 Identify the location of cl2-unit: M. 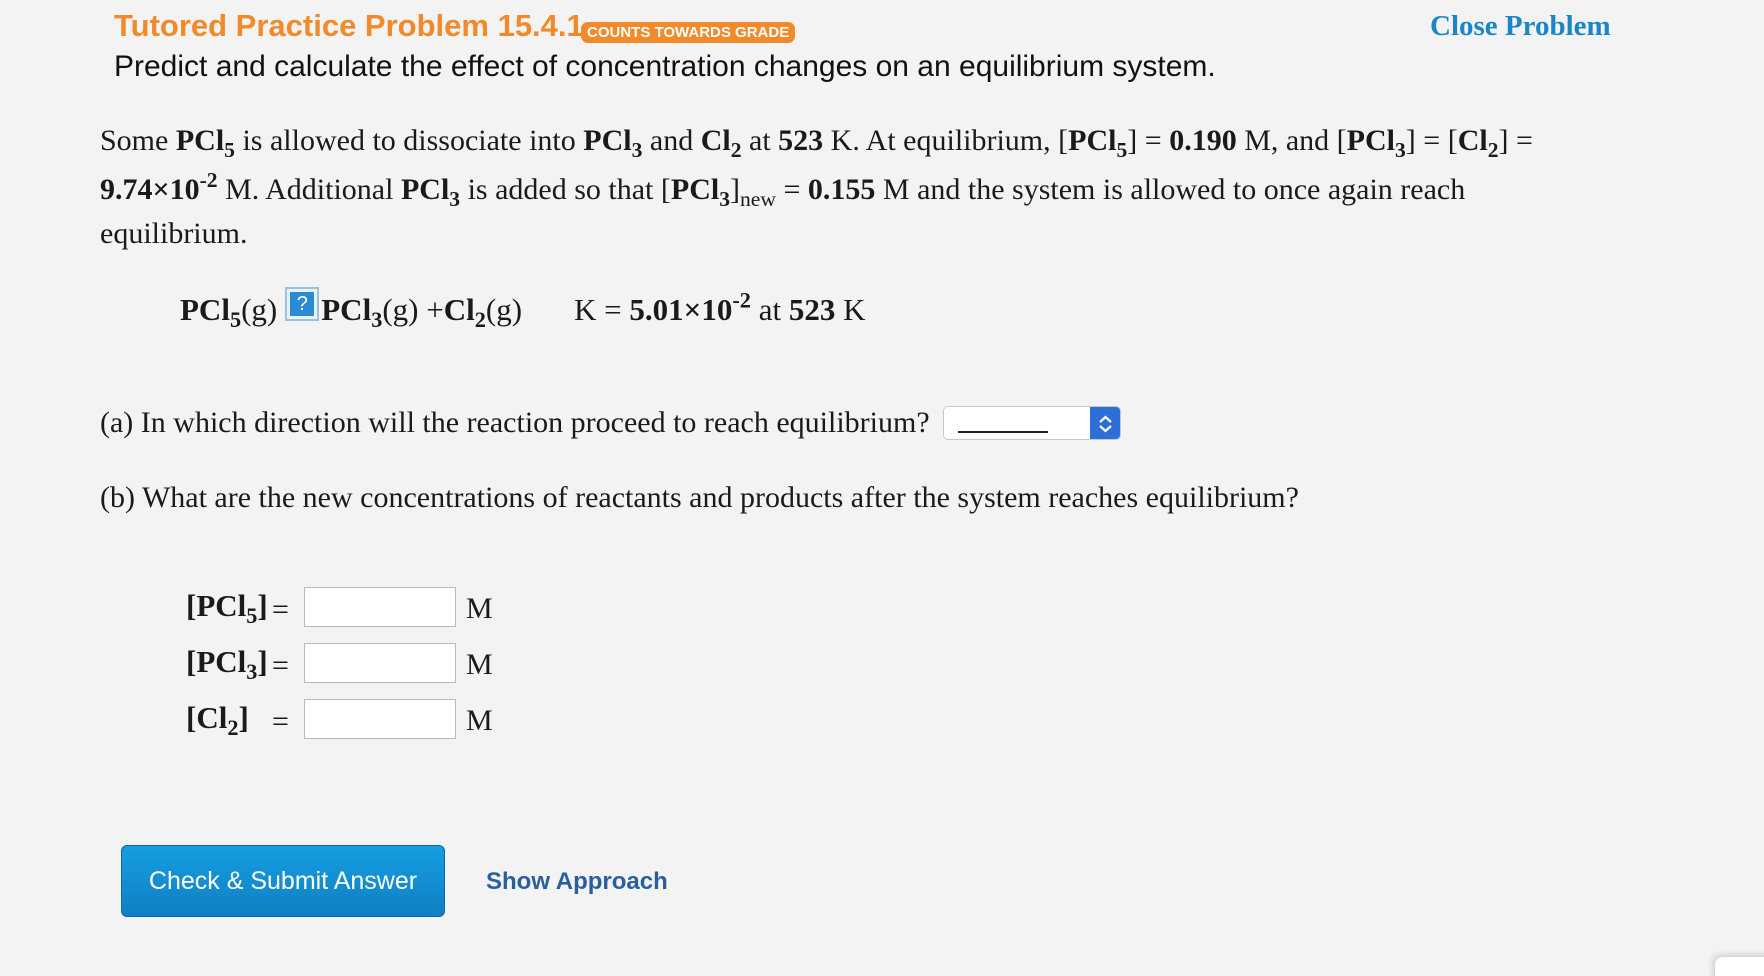
(479, 720).